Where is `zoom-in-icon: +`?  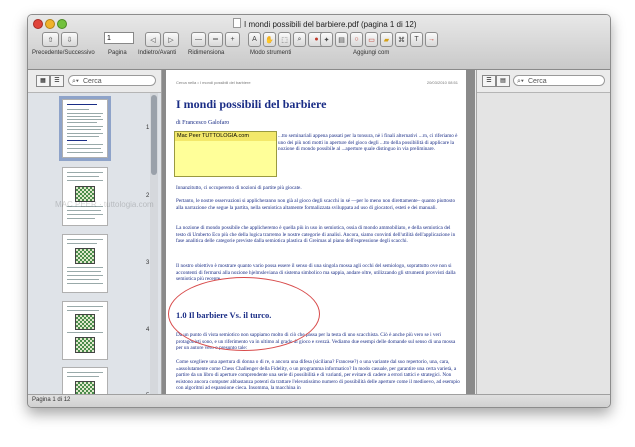 zoom-in-icon: + is located at coordinates (232, 39).